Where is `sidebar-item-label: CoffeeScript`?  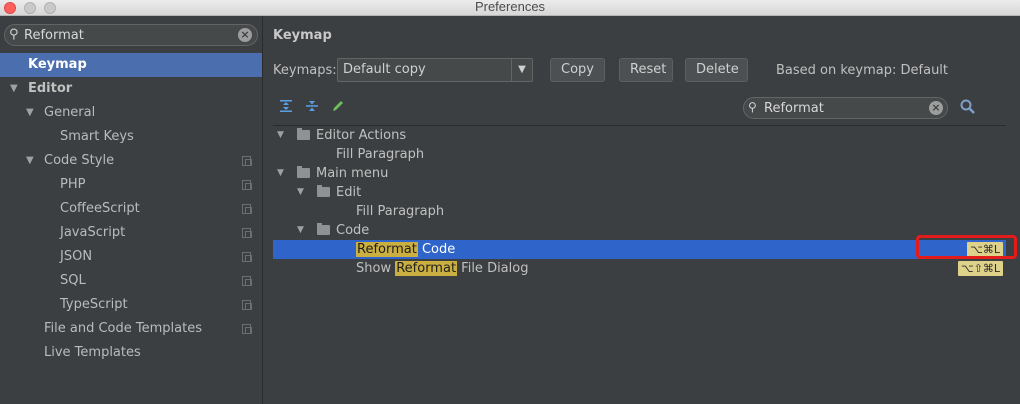 sidebar-item-label: CoffeeScript is located at coordinates (100, 208).